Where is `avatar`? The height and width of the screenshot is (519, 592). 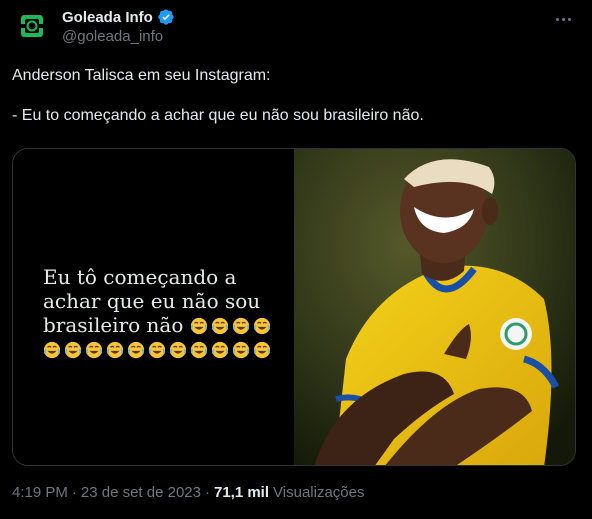 avatar is located at coordinates (32, 26).